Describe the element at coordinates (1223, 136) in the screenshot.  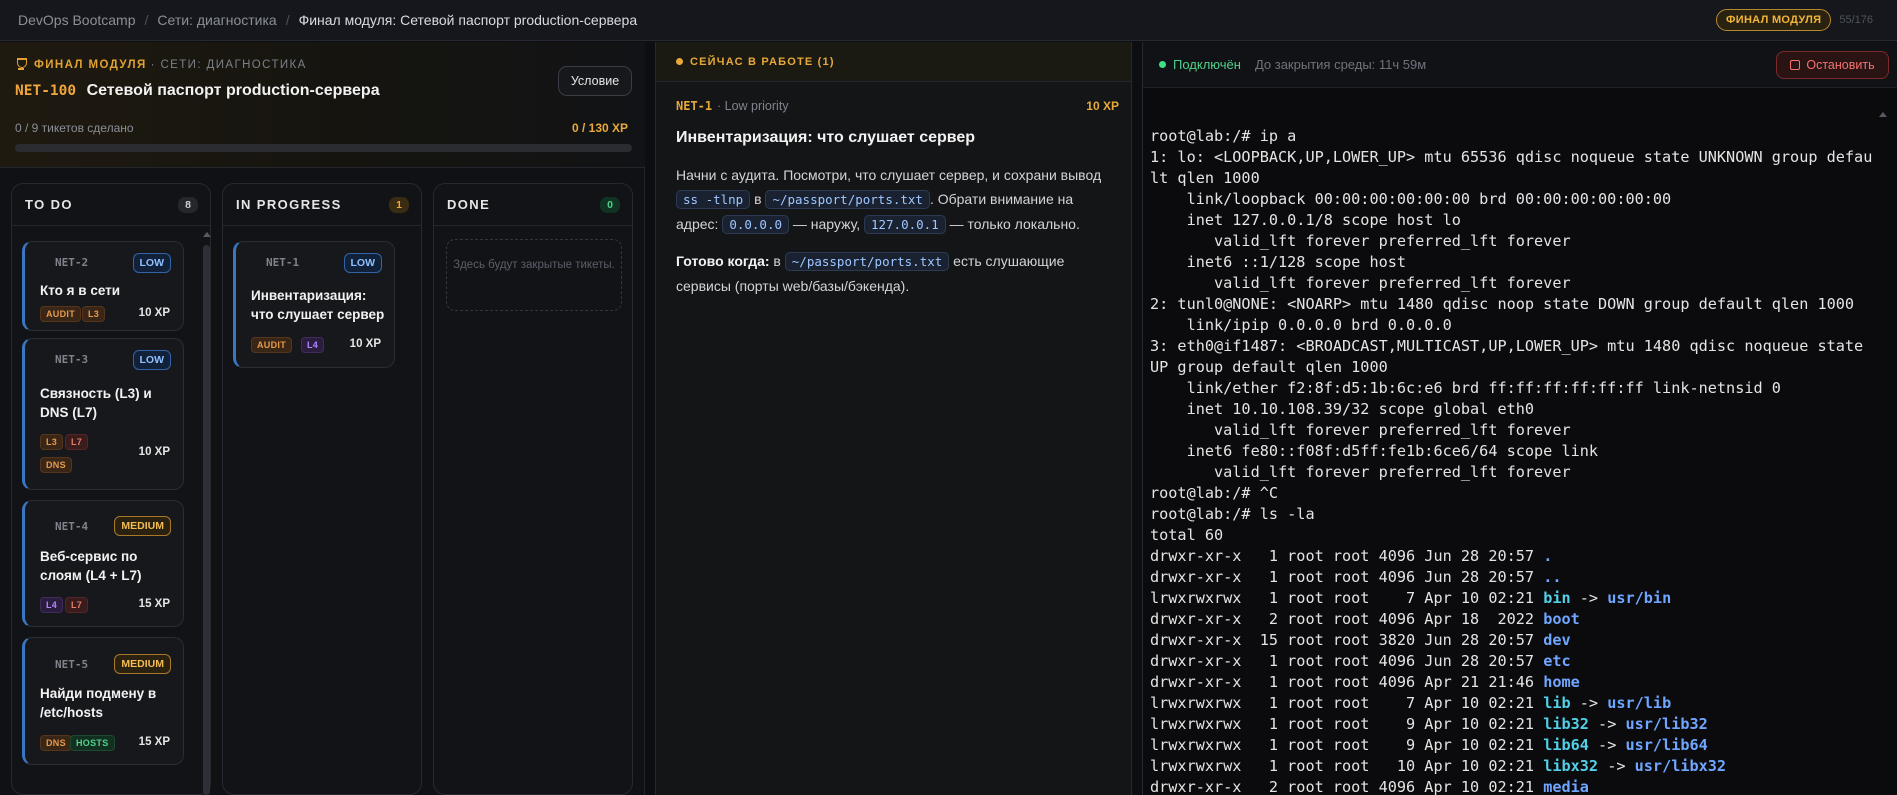
I see `terminal-line: root@lab:/# ip a` at that location.